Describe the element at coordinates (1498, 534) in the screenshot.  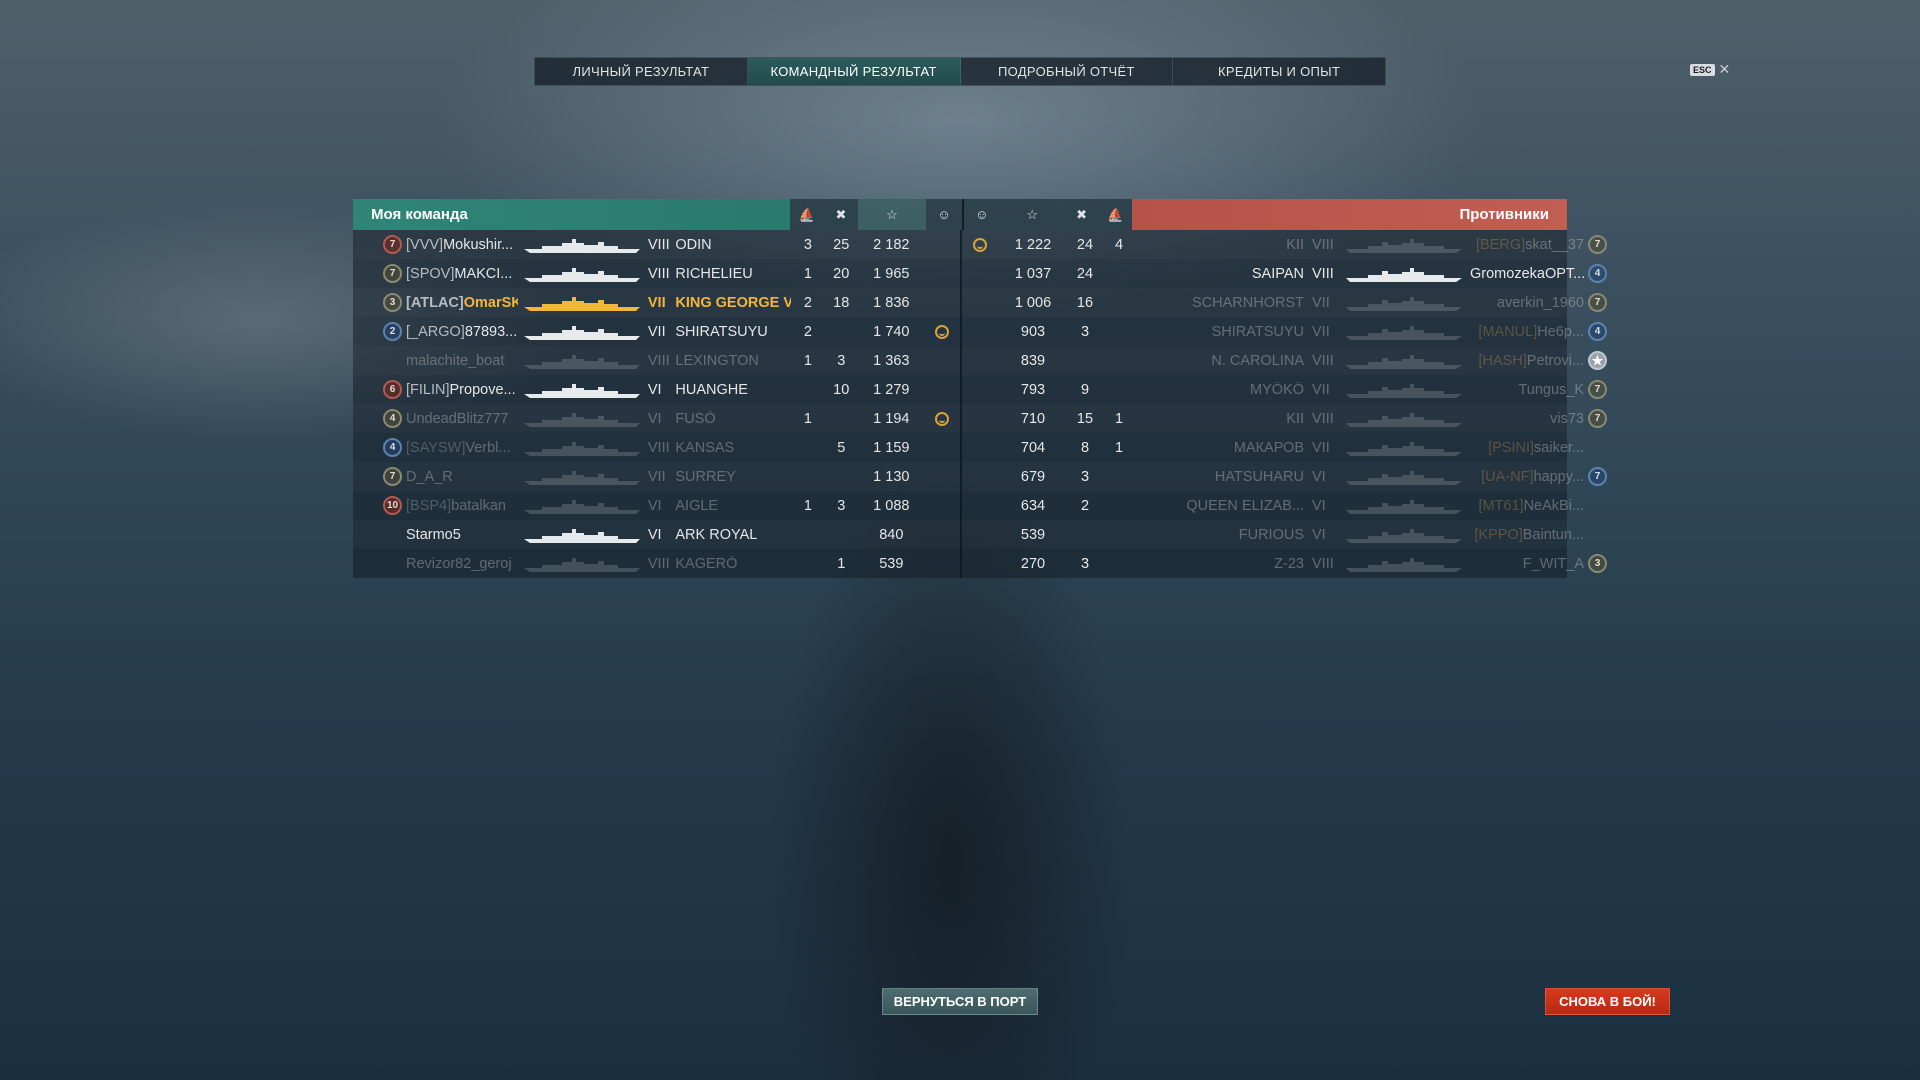
I see `clan-tag: [KPPO]` at that location.